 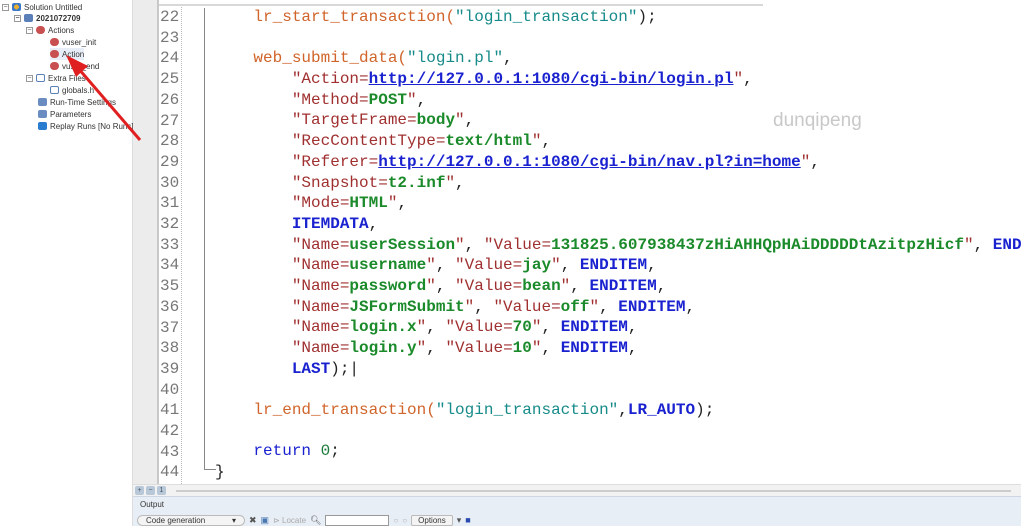 I want to click on code-token: HTML, so click(x=368, y=203).